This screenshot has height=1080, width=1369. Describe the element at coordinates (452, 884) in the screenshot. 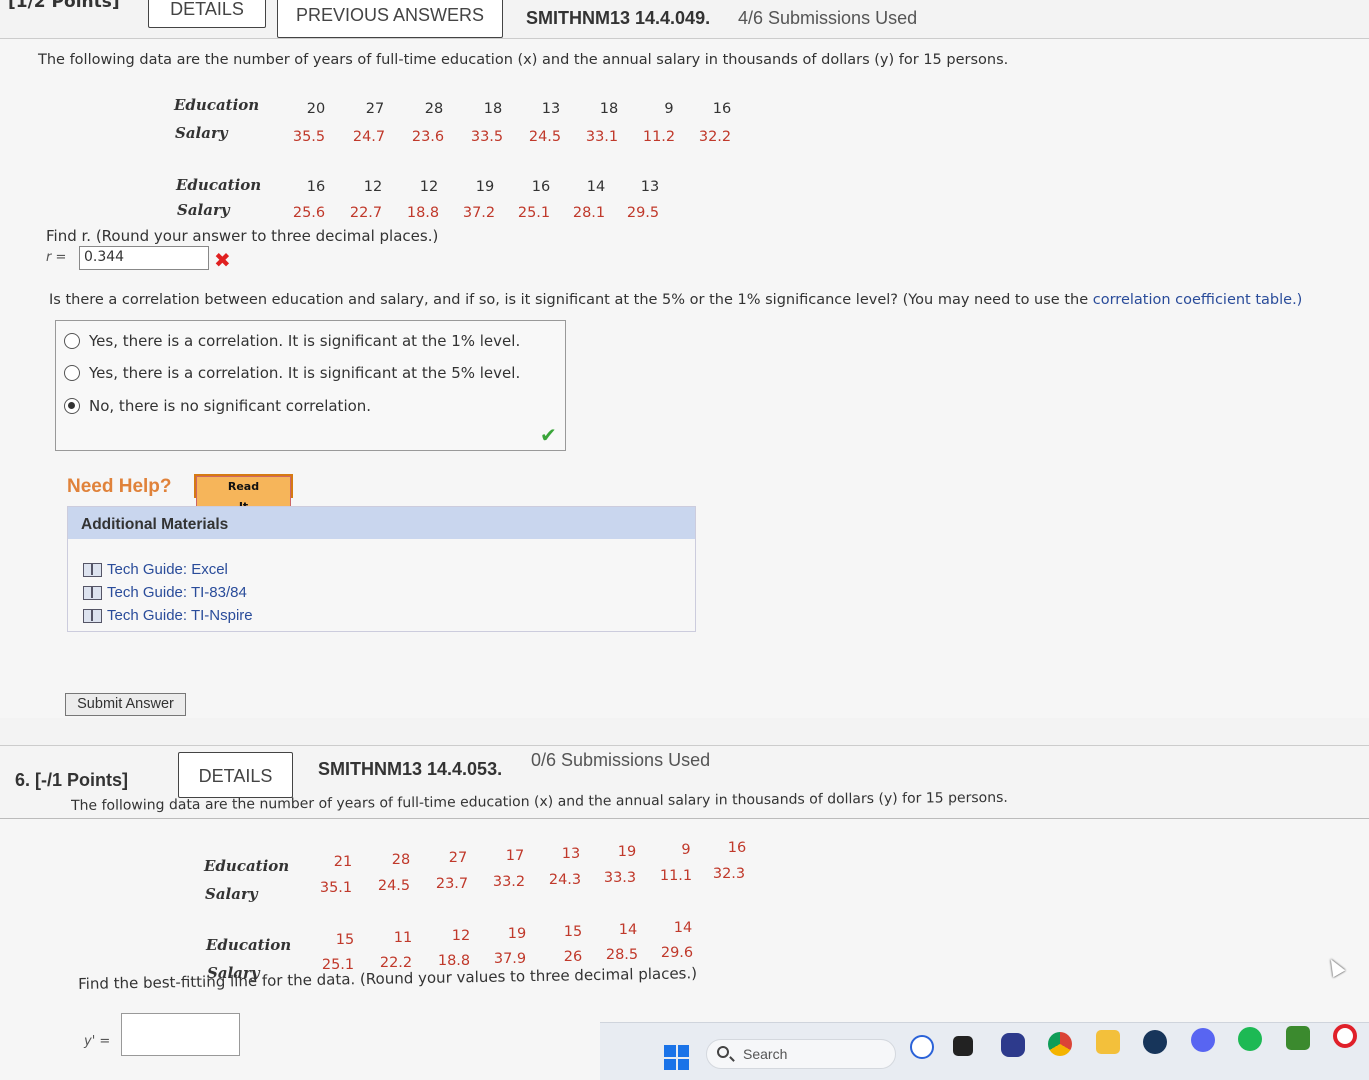

I see `table-cell: 23.7` at that location.